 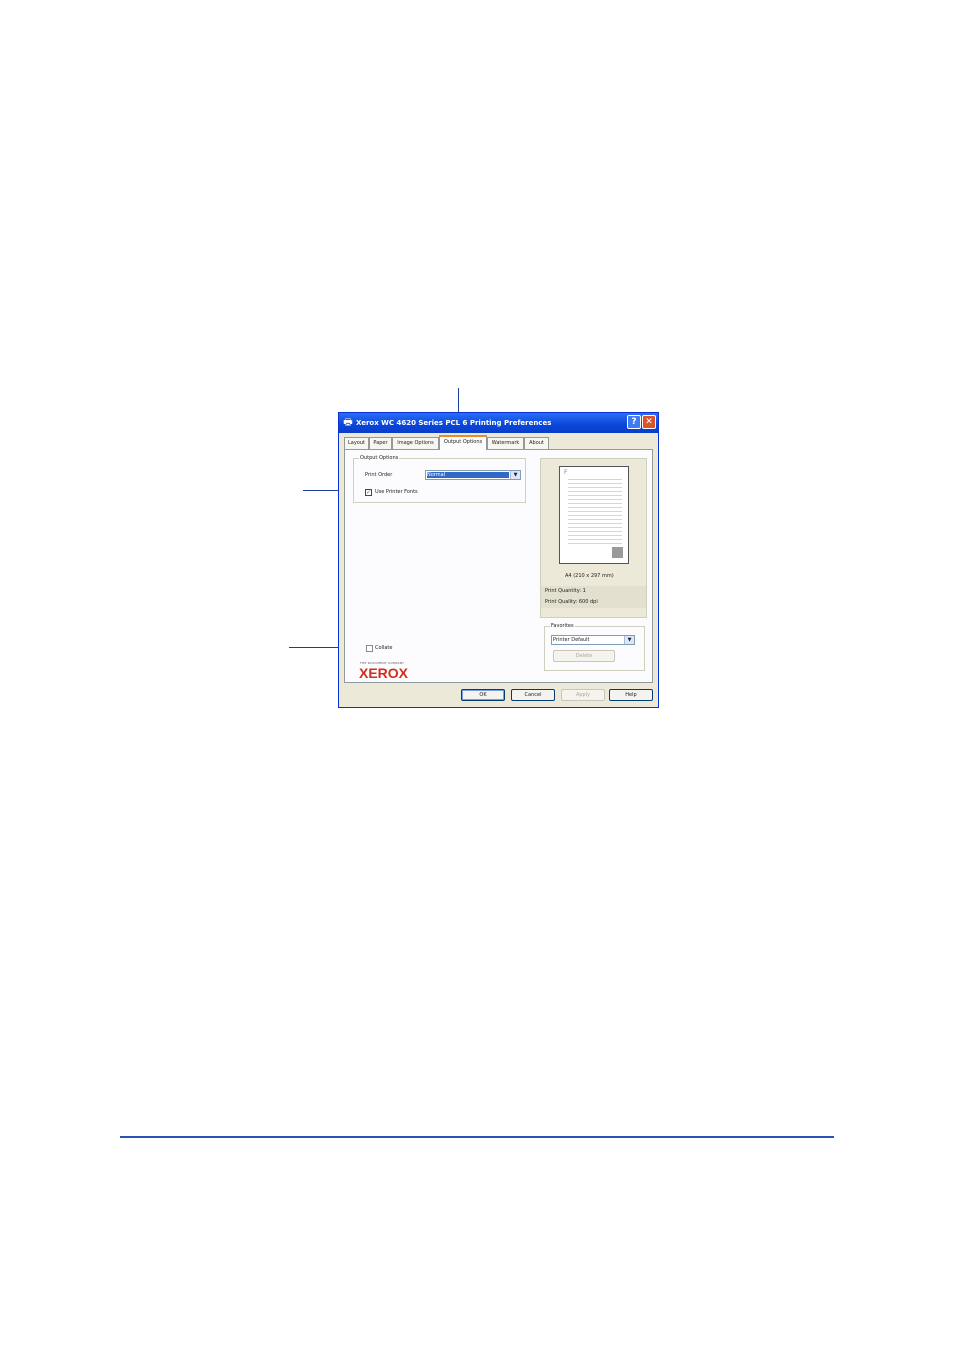 I want to click on xerox-logo: XEROX, so click(x=384, y=673).